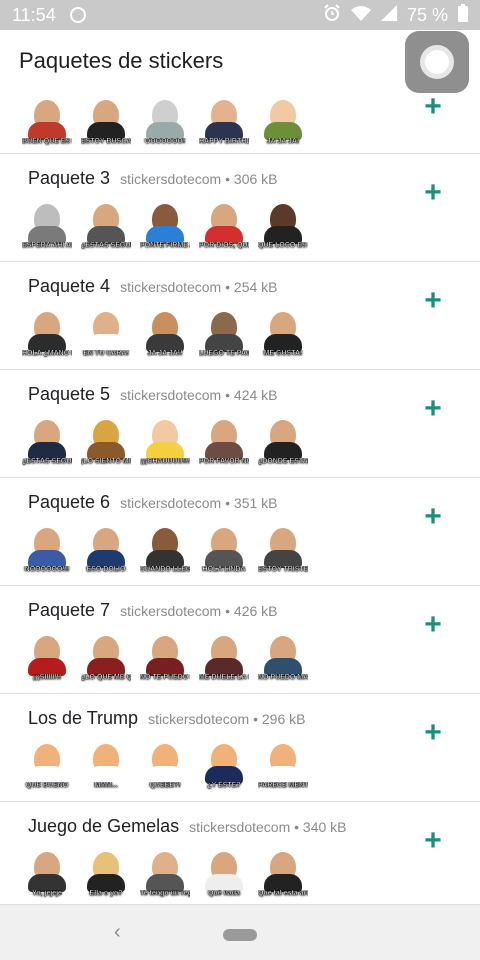  I want to click on status-right: 75 %, so click(395, 15).